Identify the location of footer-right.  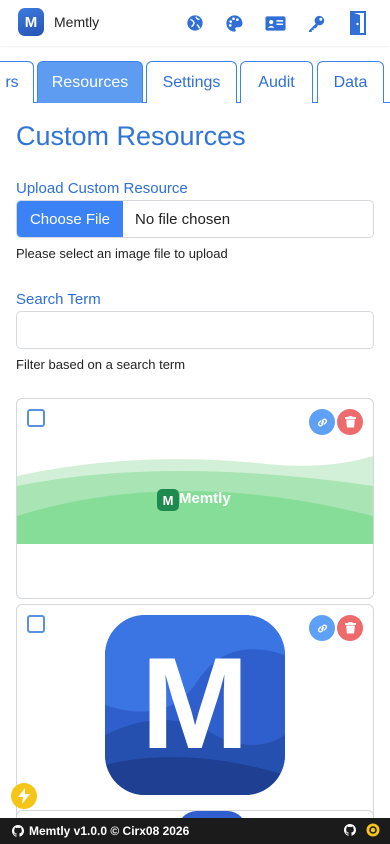
(362, 830).